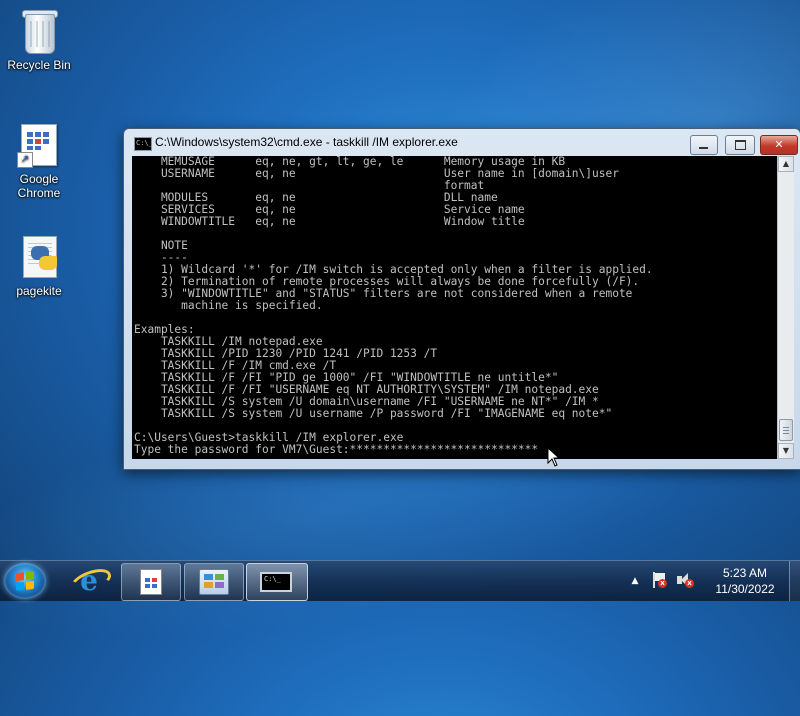  I want to click on vertical-scrollbar: ▲ ▼, so click(785, 307).